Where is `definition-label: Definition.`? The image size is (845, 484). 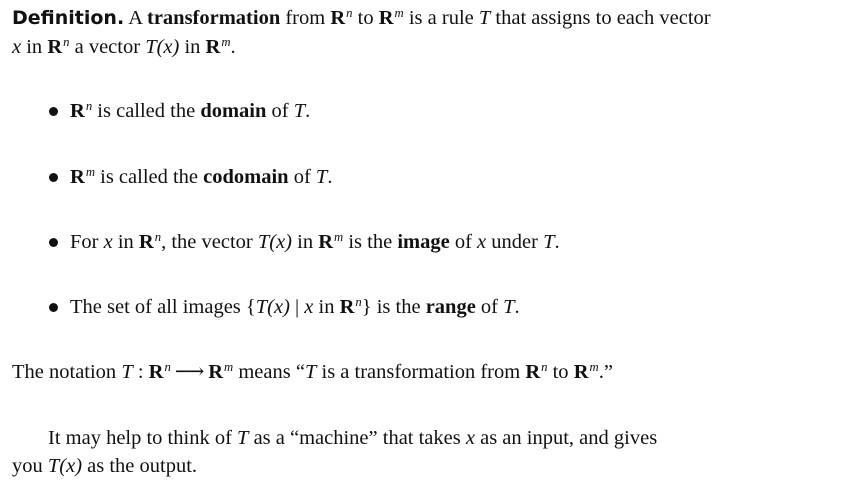
definition-label: Definition. is located at coordinates (68, 18).